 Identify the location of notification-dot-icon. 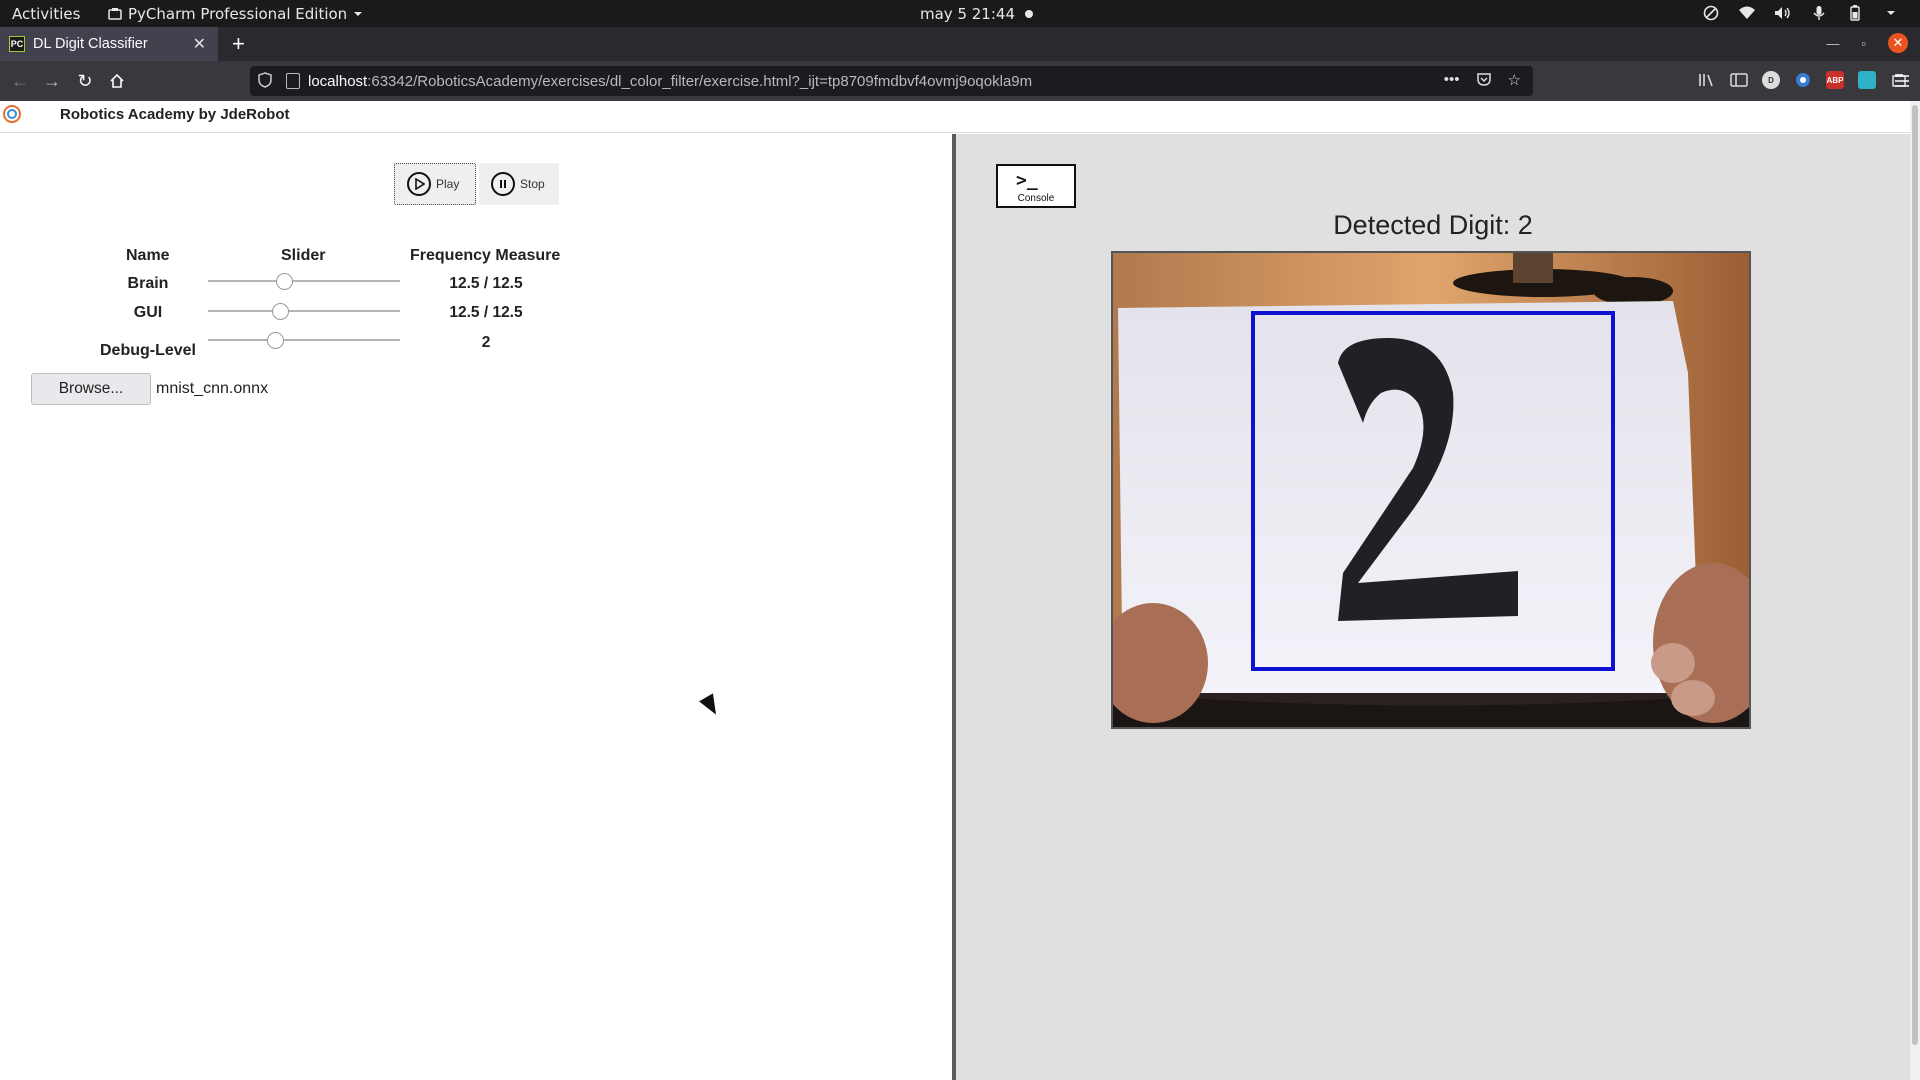
(1029, 14).